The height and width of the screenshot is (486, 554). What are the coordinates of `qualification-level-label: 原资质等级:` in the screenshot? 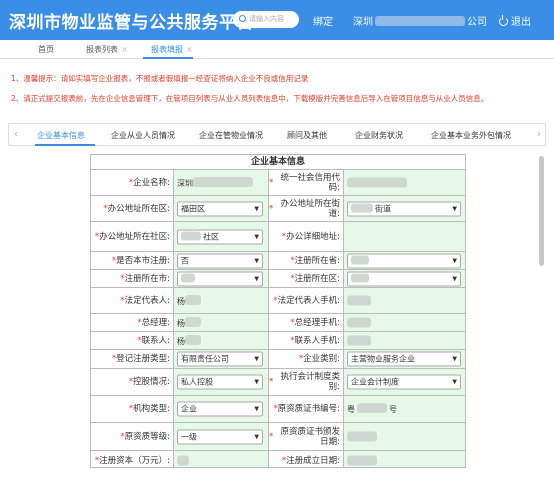 It's located at (147, 436).